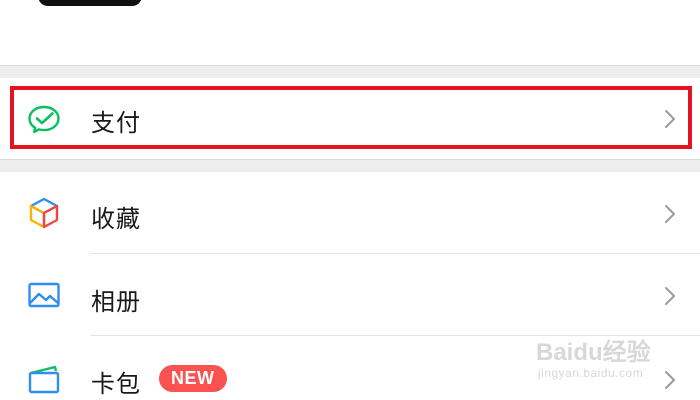 The width and height of the screenshot is (700, 400). I want to click on wechat-pay-icon, so click(44, 119).